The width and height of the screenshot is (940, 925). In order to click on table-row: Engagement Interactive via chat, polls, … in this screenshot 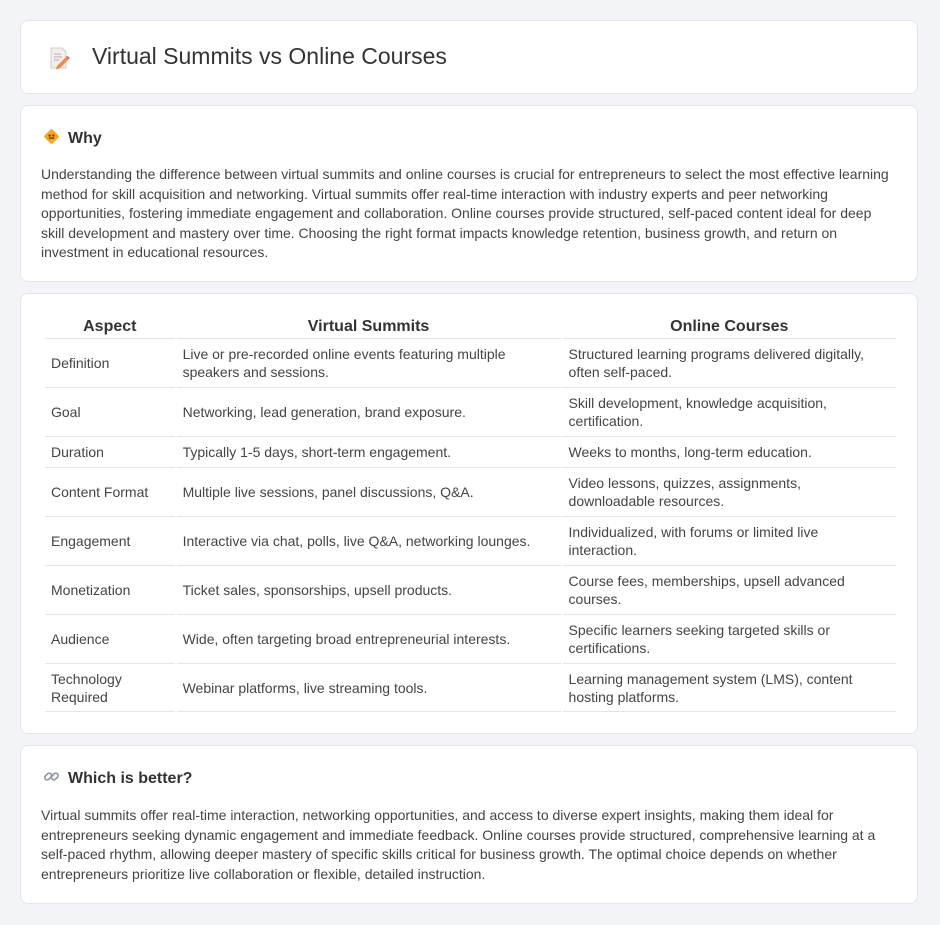, I will do `click(470, 540)`.